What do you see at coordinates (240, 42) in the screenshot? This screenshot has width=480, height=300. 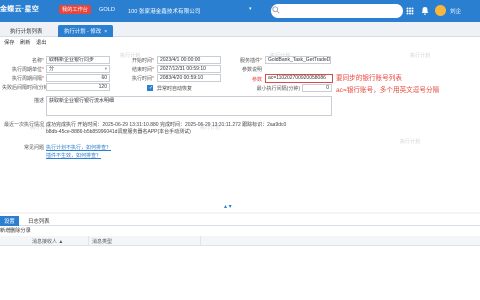 I see `form-toolbar: 保存 刷新 退出` at bounding box center [240, 42].